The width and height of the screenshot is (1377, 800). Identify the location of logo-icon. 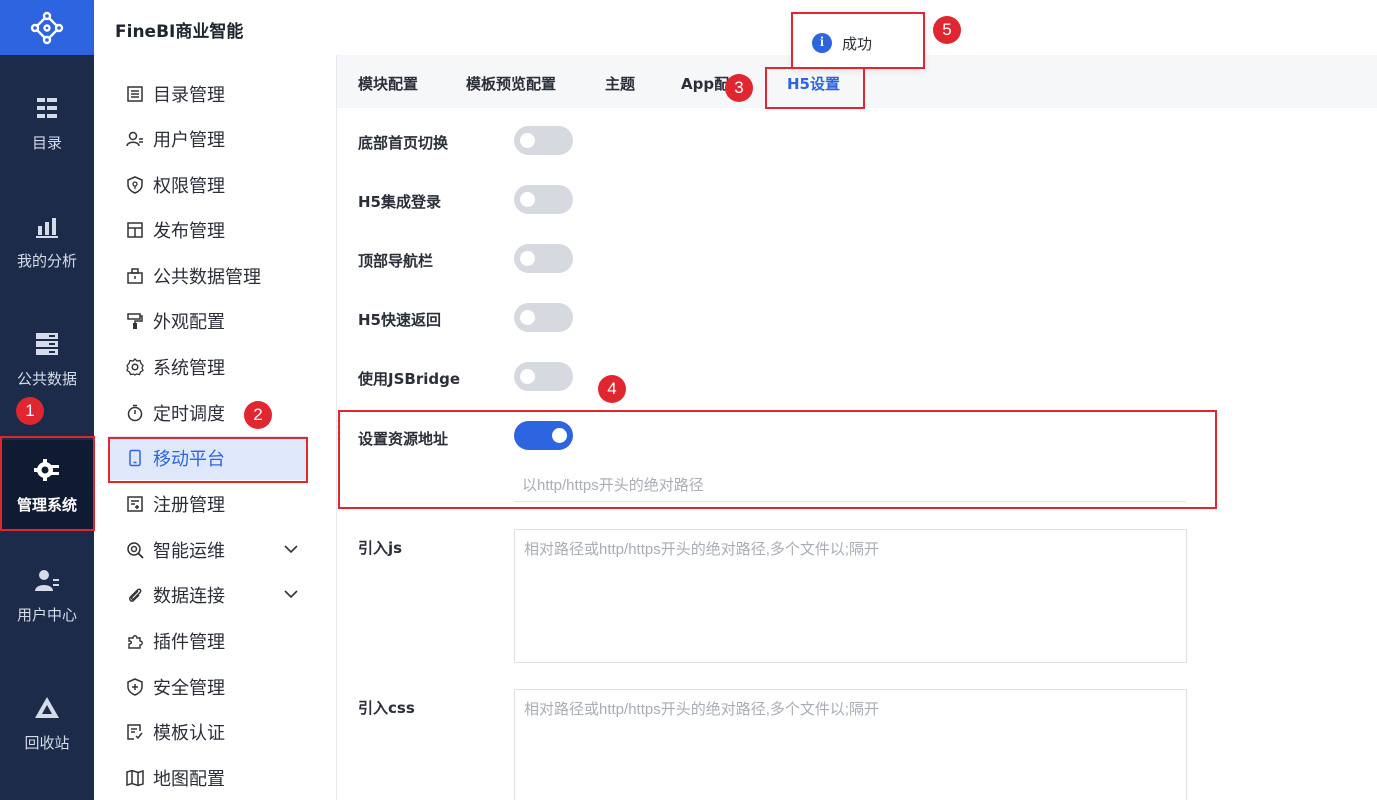
(47, 27).